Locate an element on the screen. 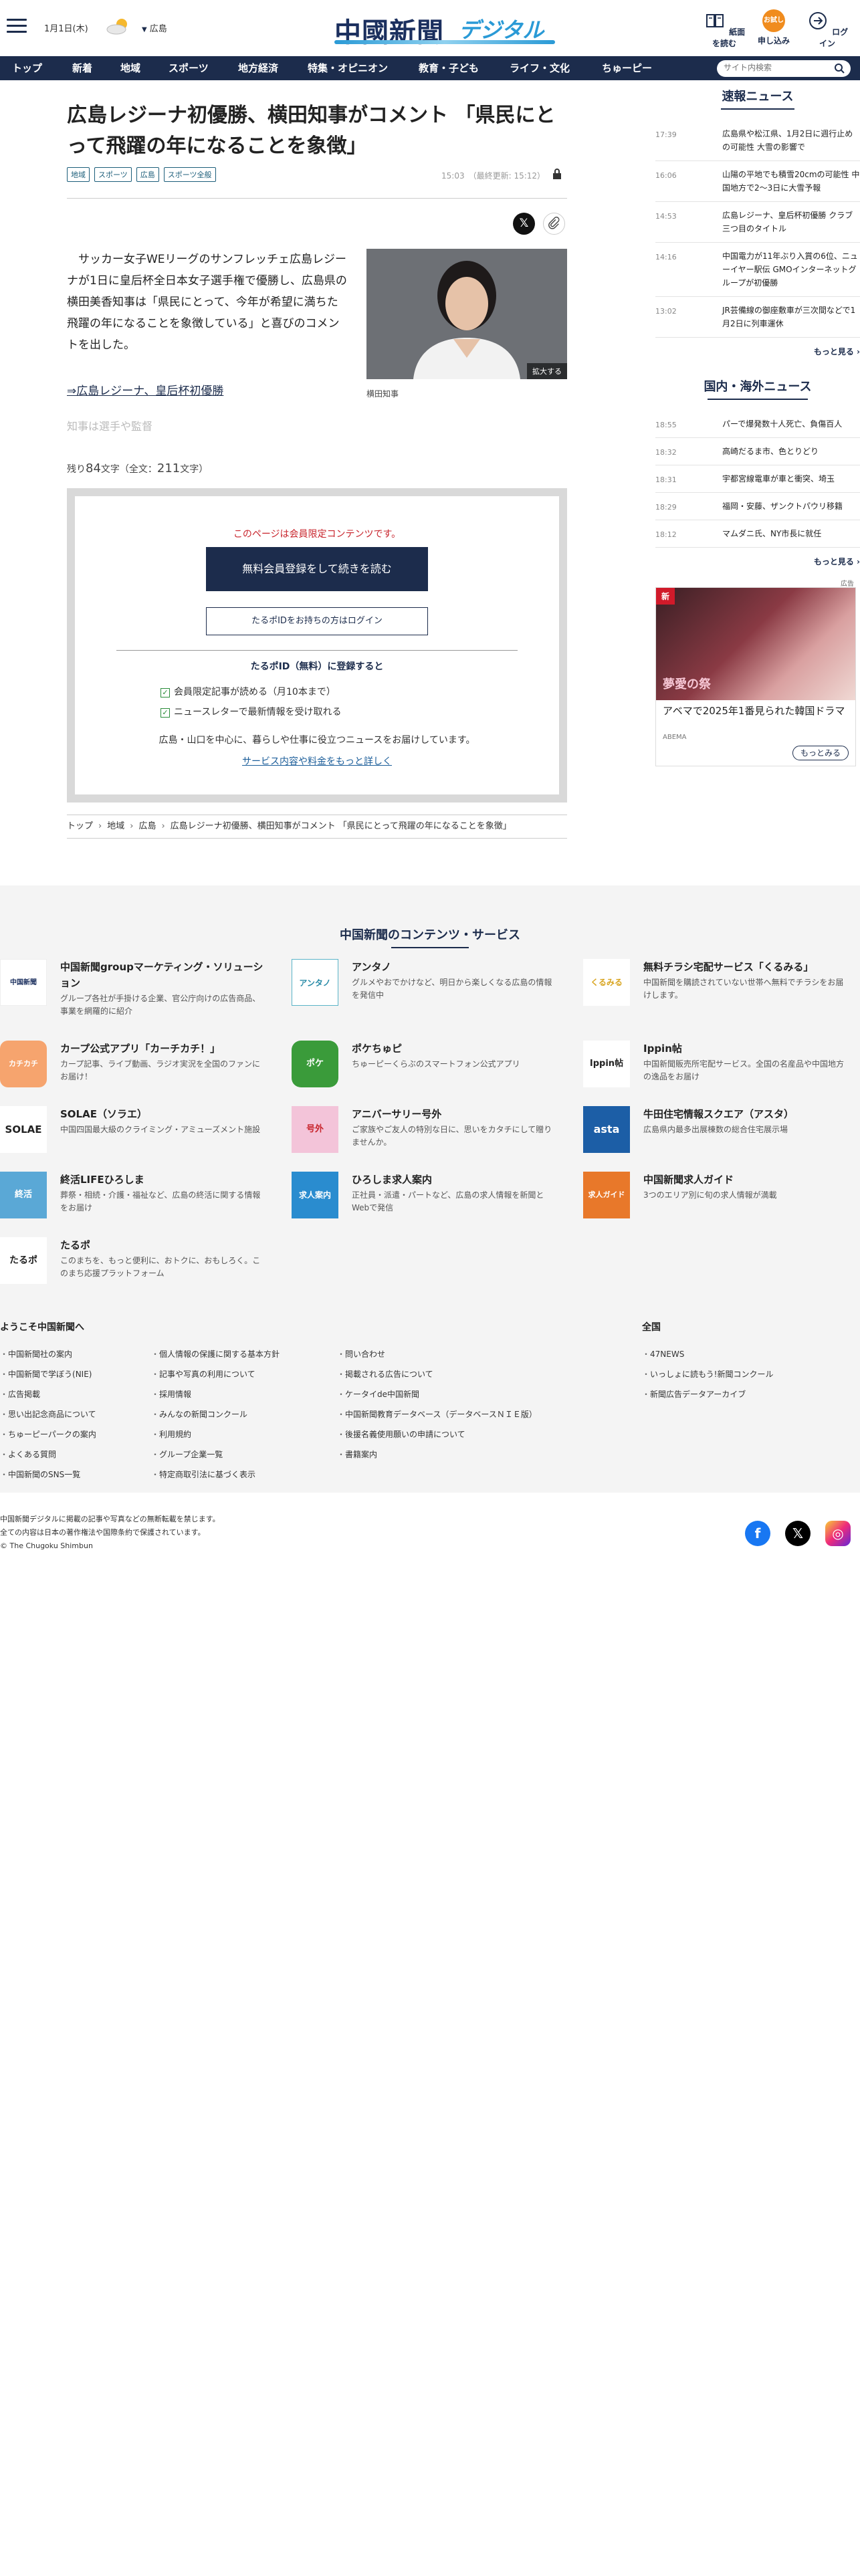 This screenshot has width=860, height=2576. news-item: 14:53 広島レジーナ、皇后杯初優勝 クラブ三つ目のタイトル is located at coordinates (757, 223).